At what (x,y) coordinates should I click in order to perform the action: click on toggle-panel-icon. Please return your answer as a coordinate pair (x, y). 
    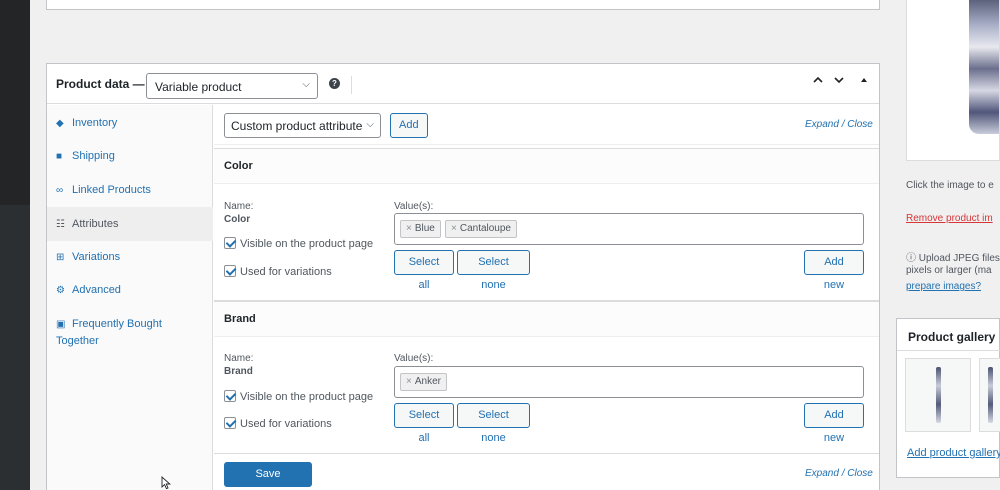
    Looking at the image, I should click on (864, 81).